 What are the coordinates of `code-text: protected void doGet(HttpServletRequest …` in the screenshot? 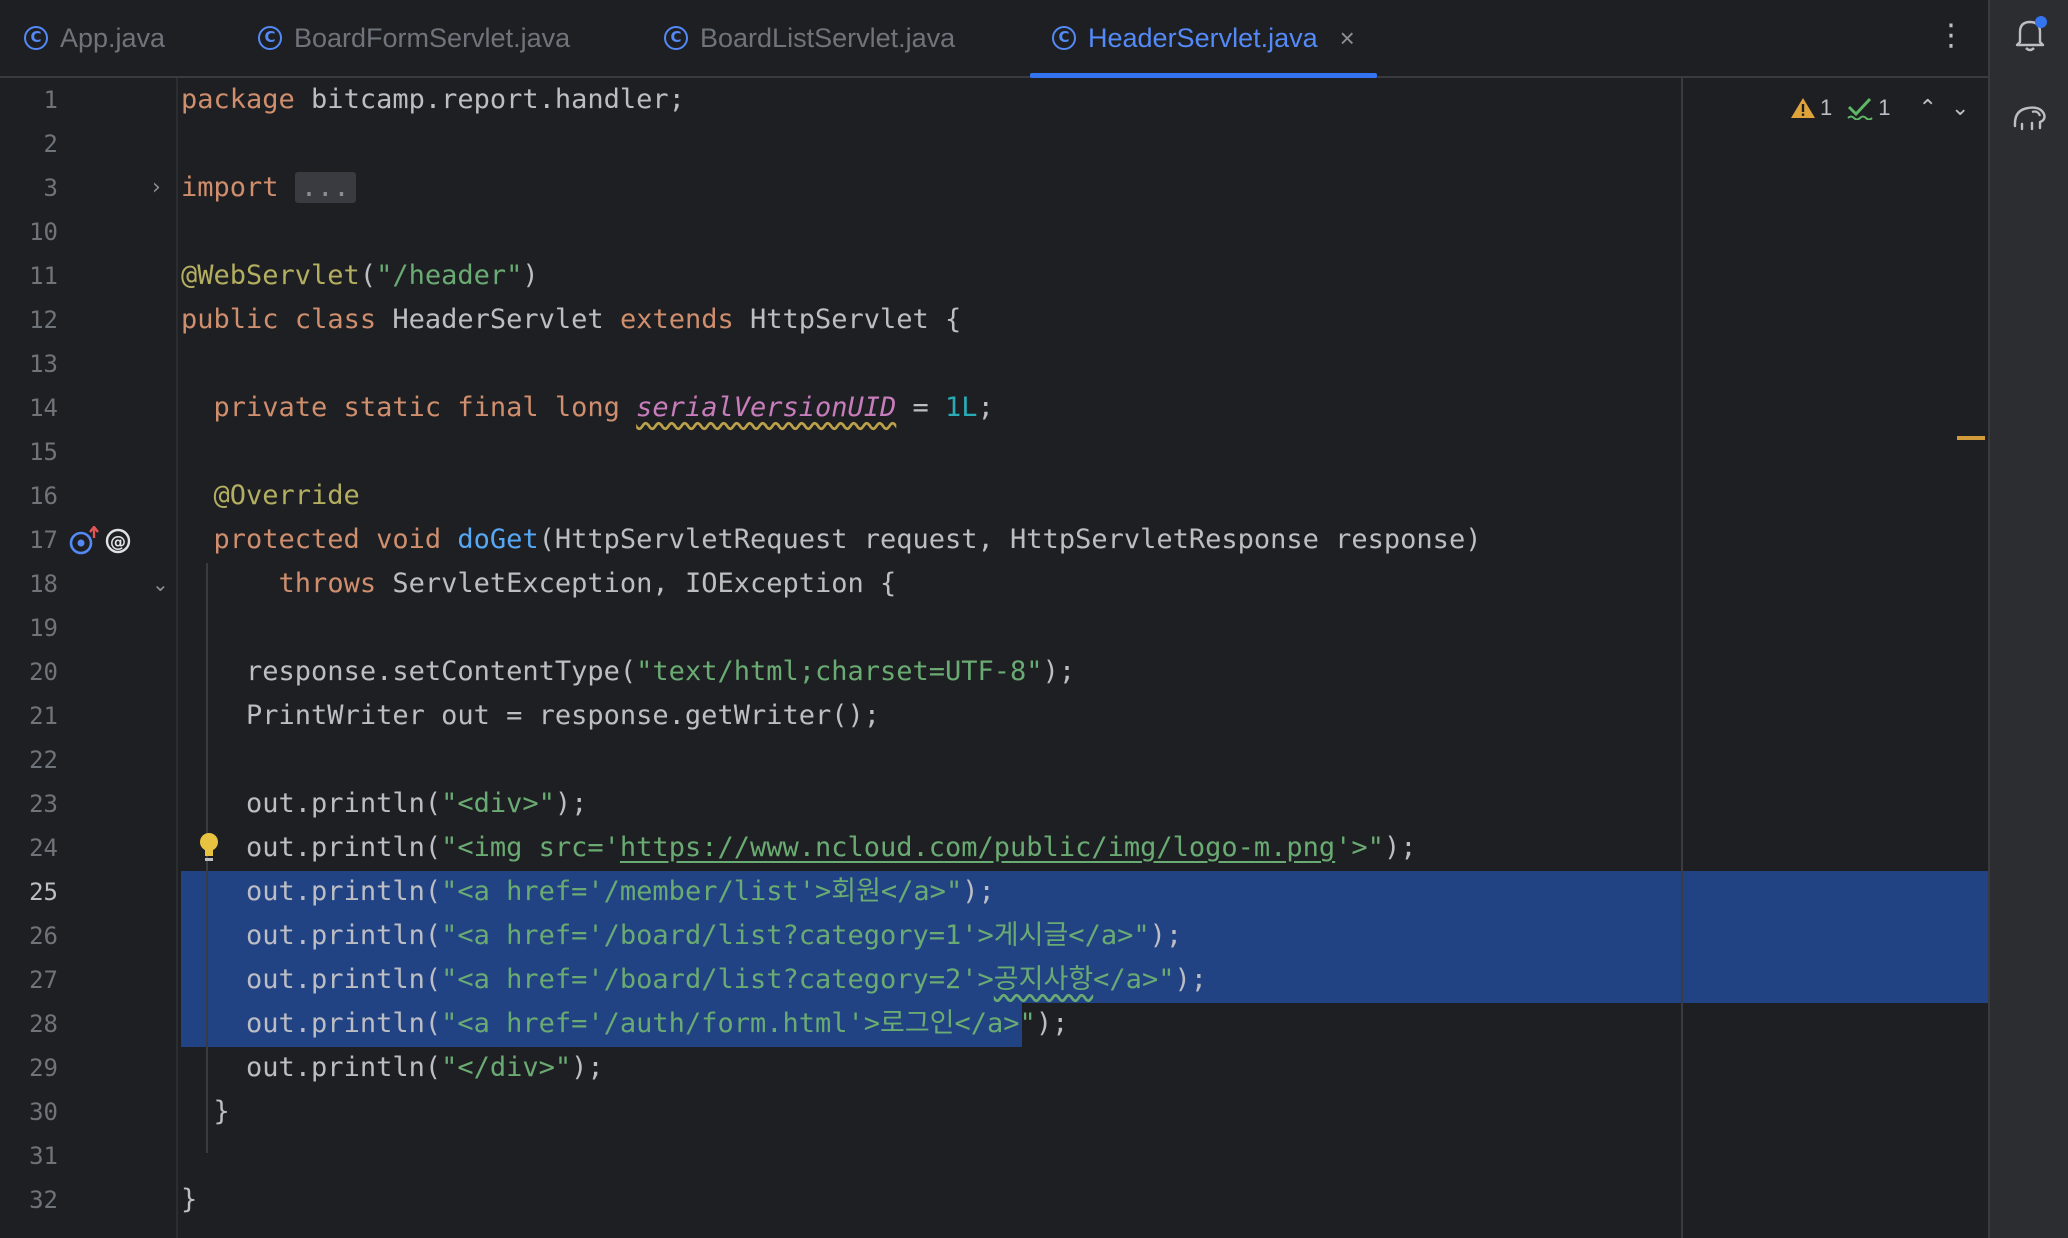 It's located at (847, 539).